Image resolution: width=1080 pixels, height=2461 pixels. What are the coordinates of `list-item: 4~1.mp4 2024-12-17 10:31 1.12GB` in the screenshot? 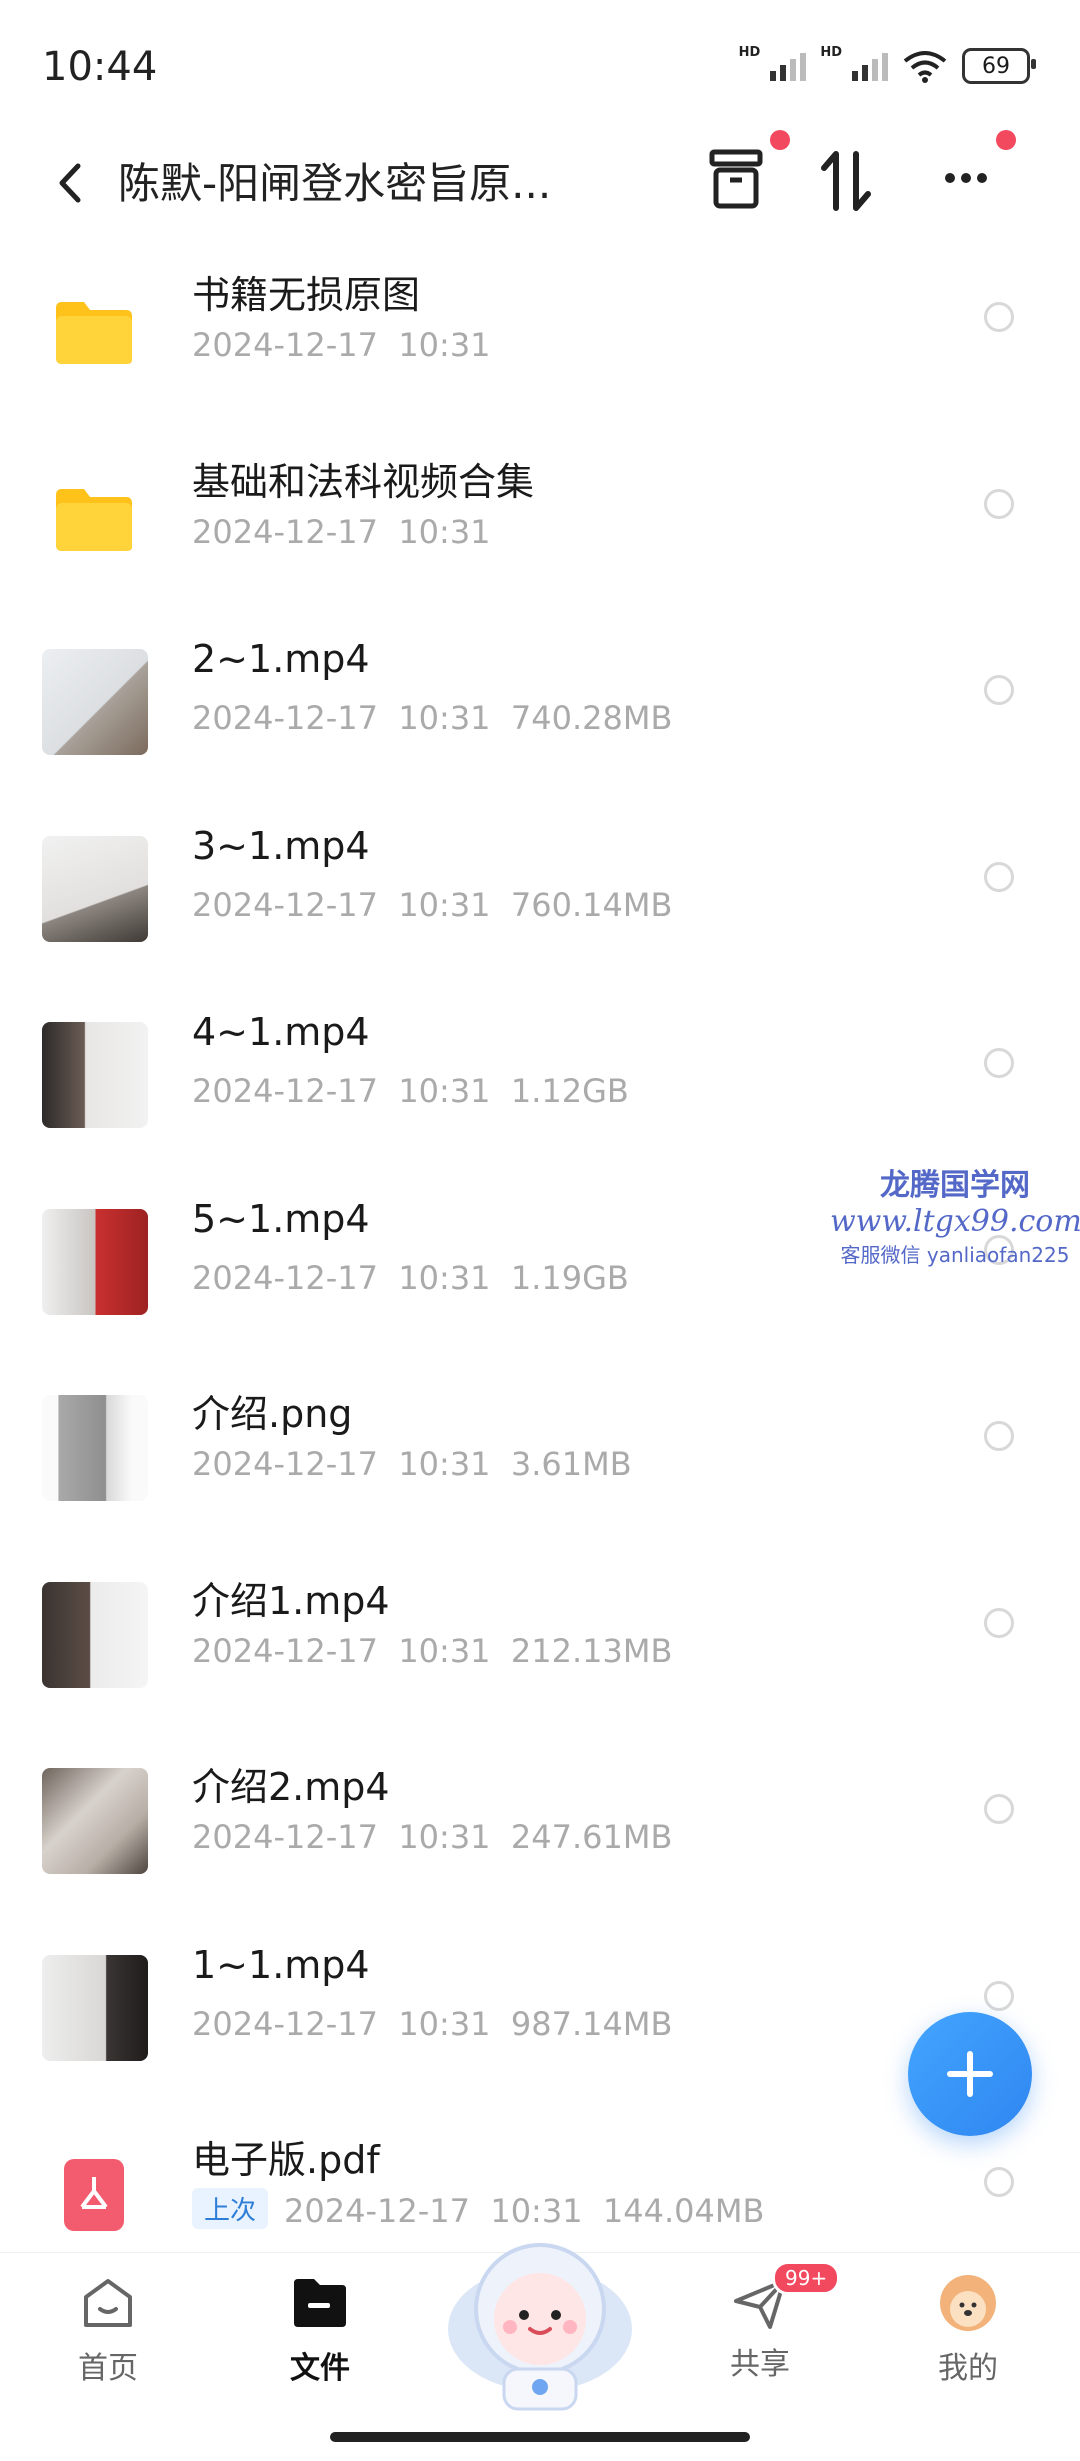 It's located at (540, 1079).